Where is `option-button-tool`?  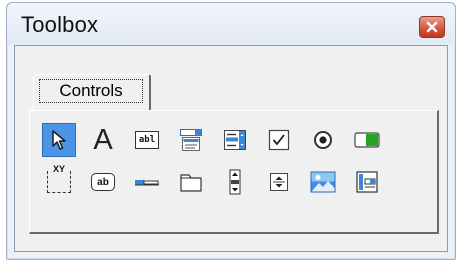
option-button-tool is located at coordinates (323, 140).